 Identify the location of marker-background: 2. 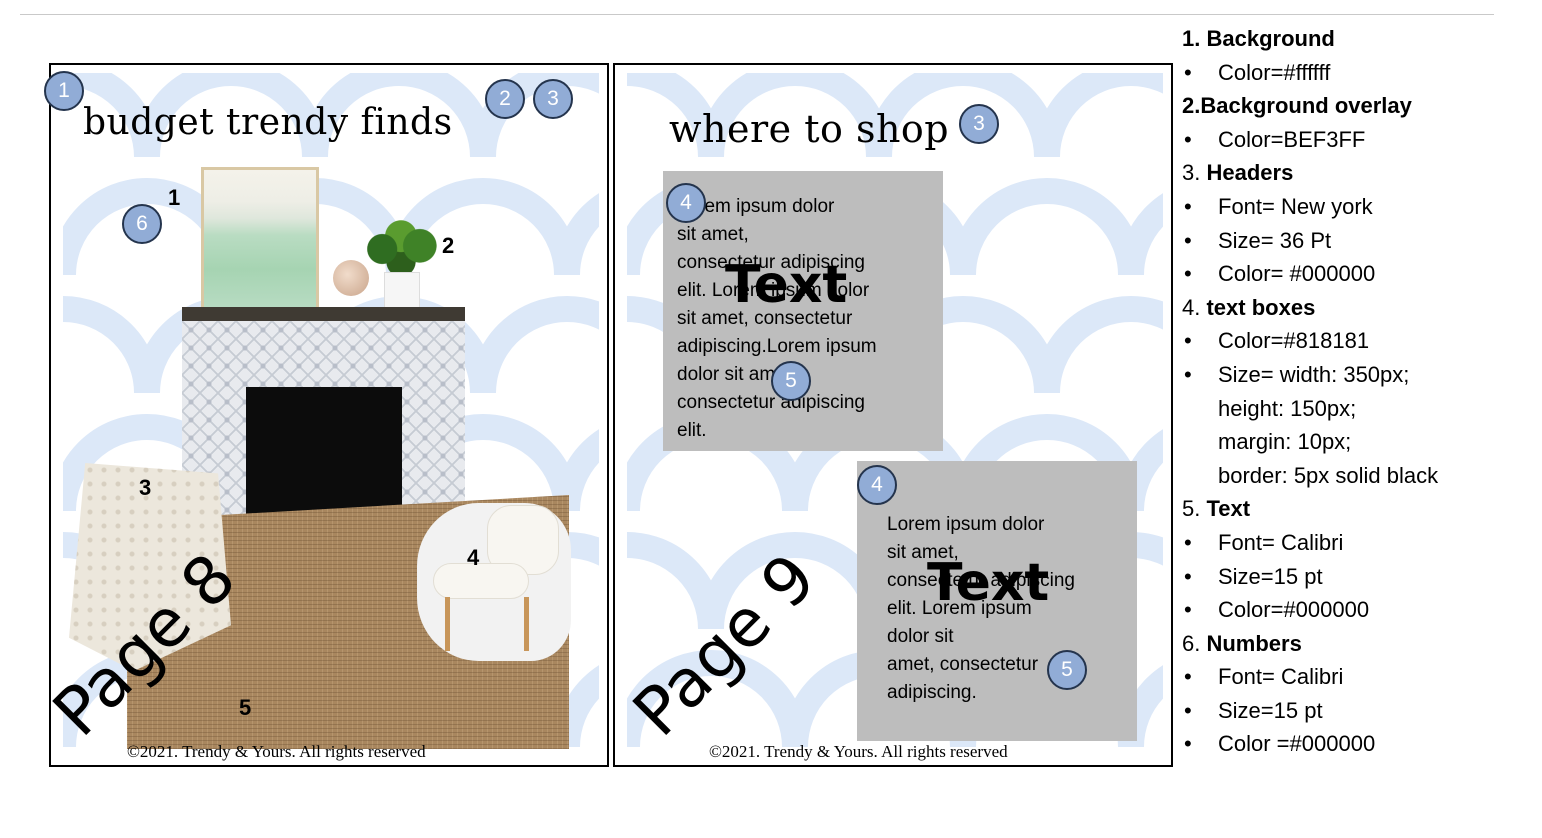
(505, 99).